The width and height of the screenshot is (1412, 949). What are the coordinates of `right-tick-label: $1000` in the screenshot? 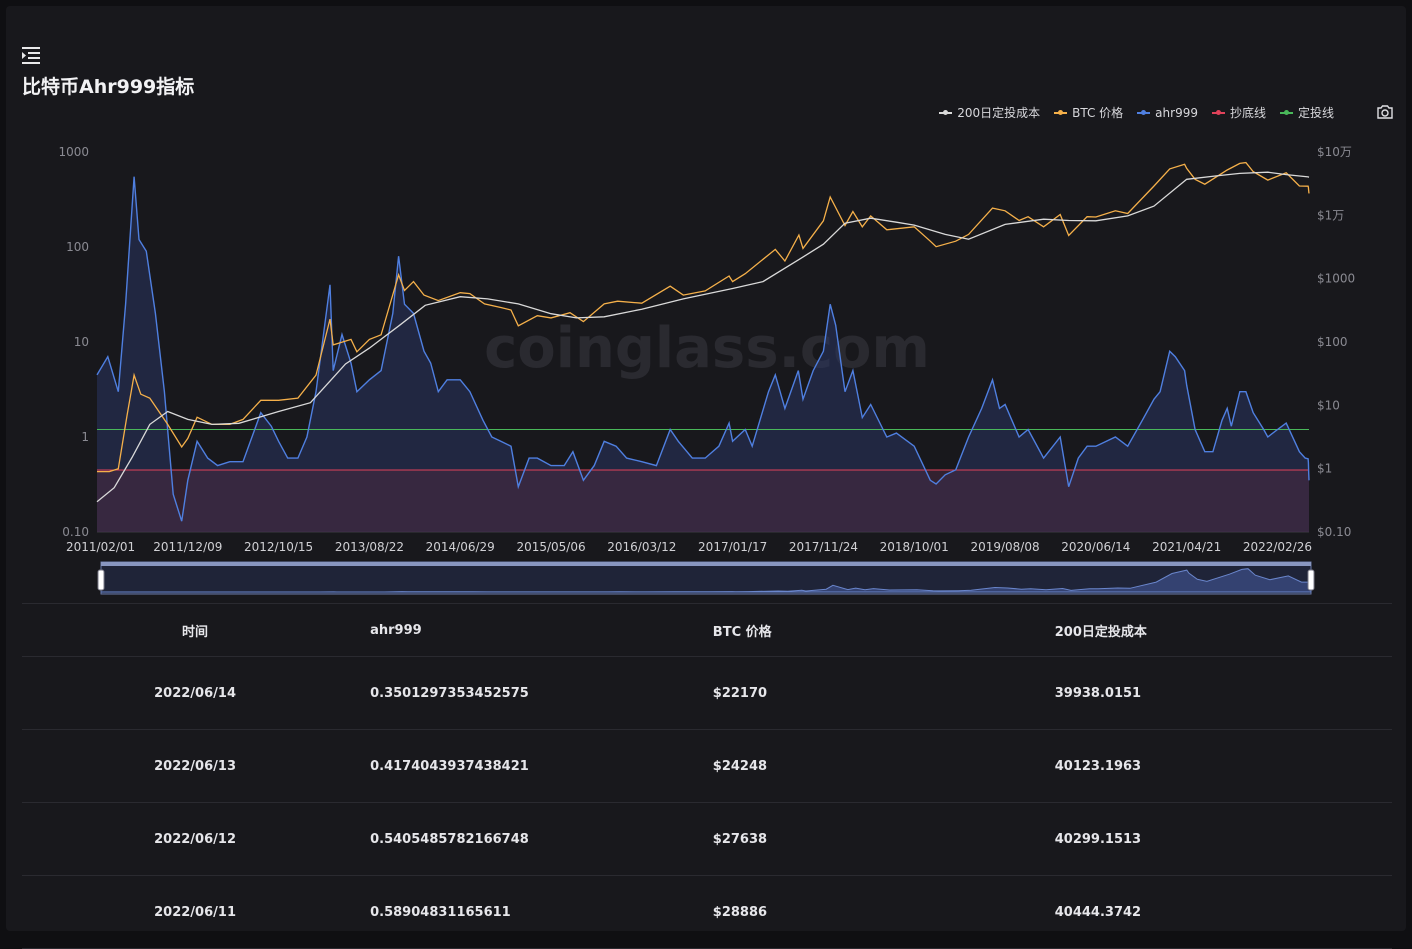 It's located at (1336, 279).